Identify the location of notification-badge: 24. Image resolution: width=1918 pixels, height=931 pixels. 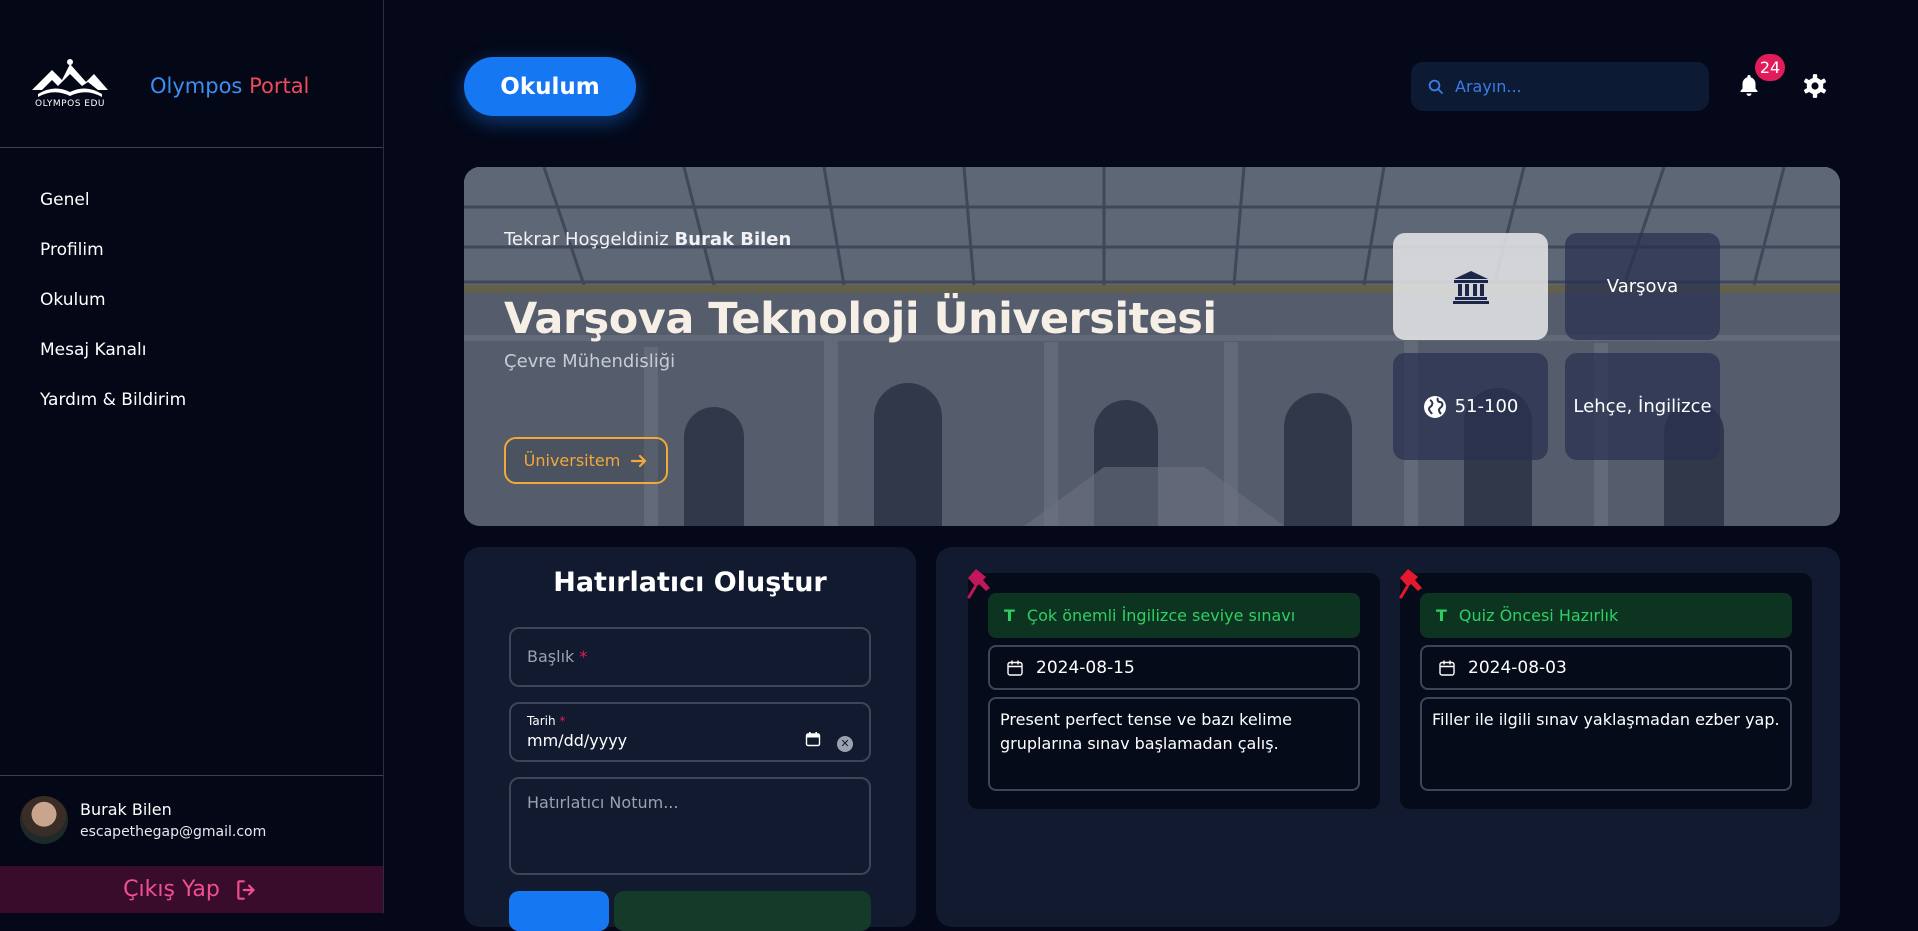
(1770, 67).